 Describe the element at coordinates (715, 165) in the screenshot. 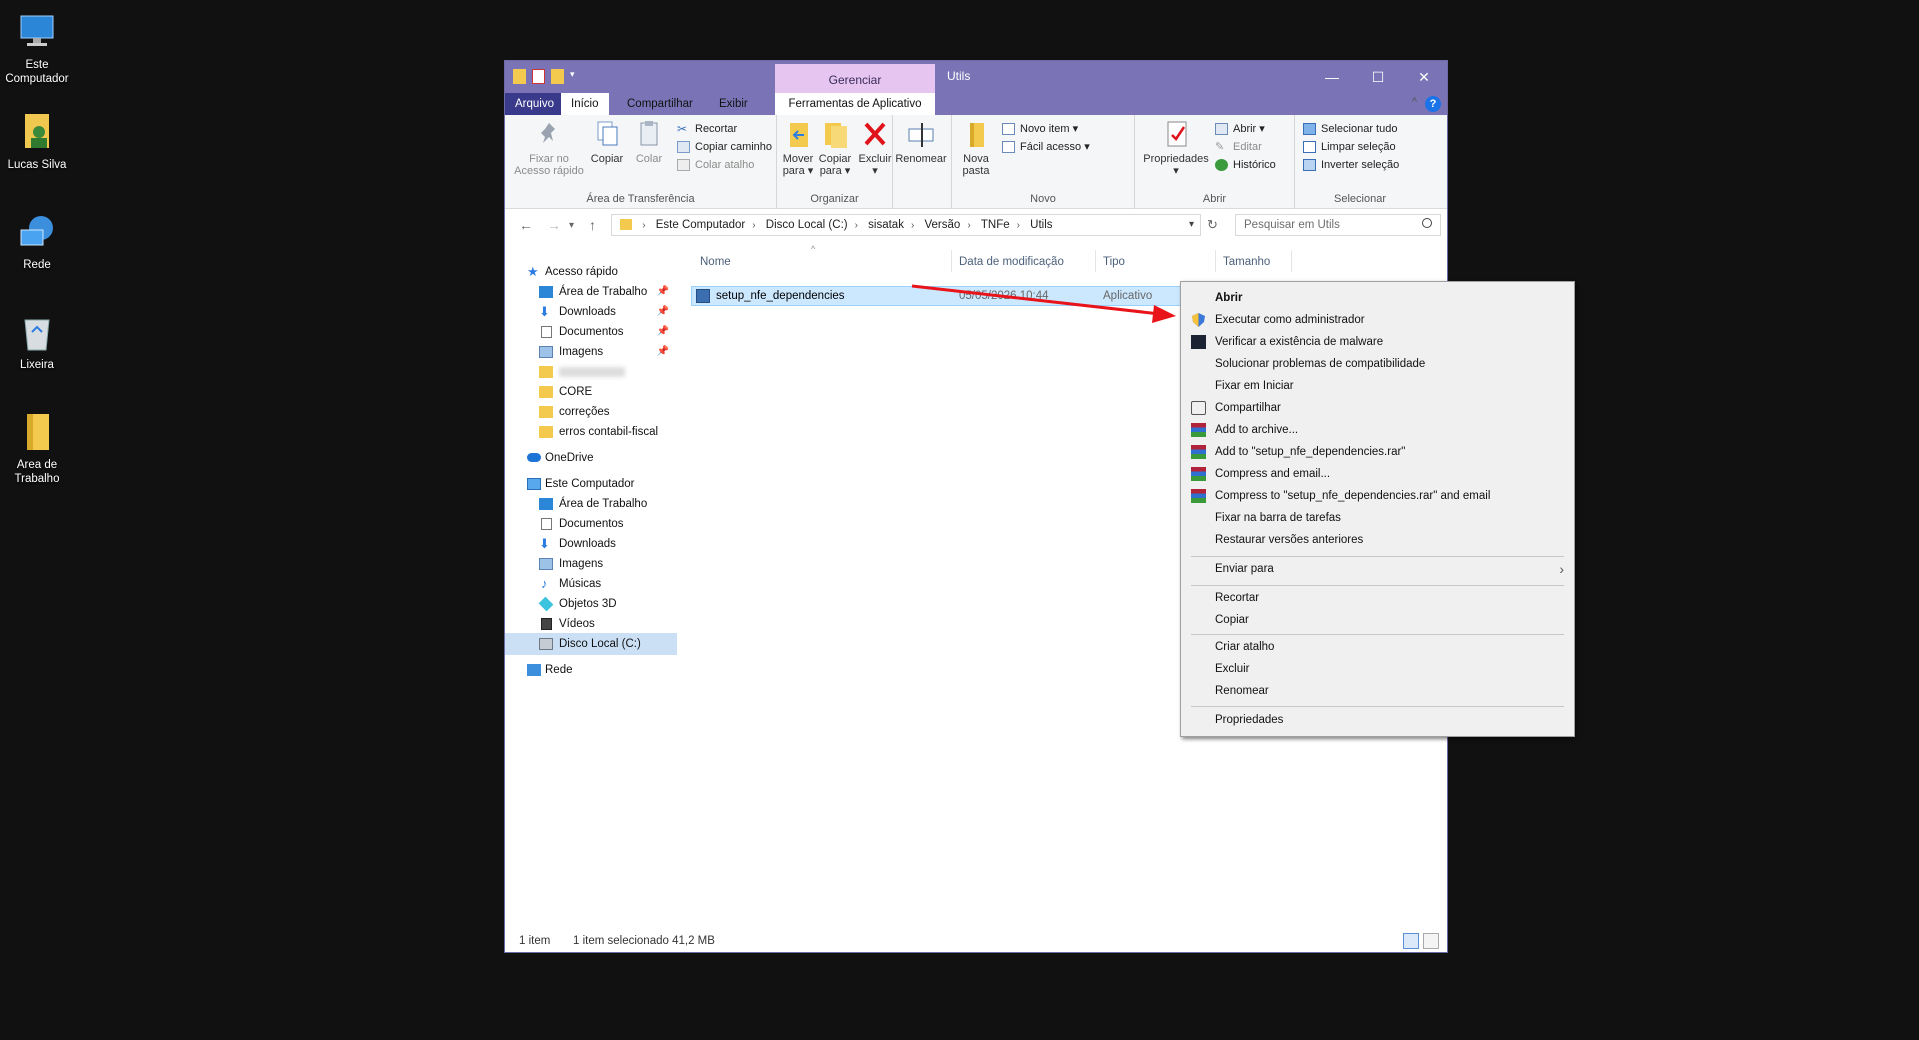

I see `paste-shortcut-button: Colar atalho` at that location.